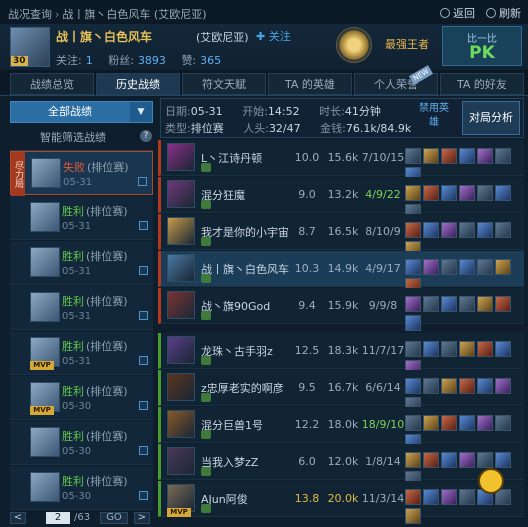 The image size is (528, 527). I want to click on tab-friends: TA 的好友, so click(482, 84).